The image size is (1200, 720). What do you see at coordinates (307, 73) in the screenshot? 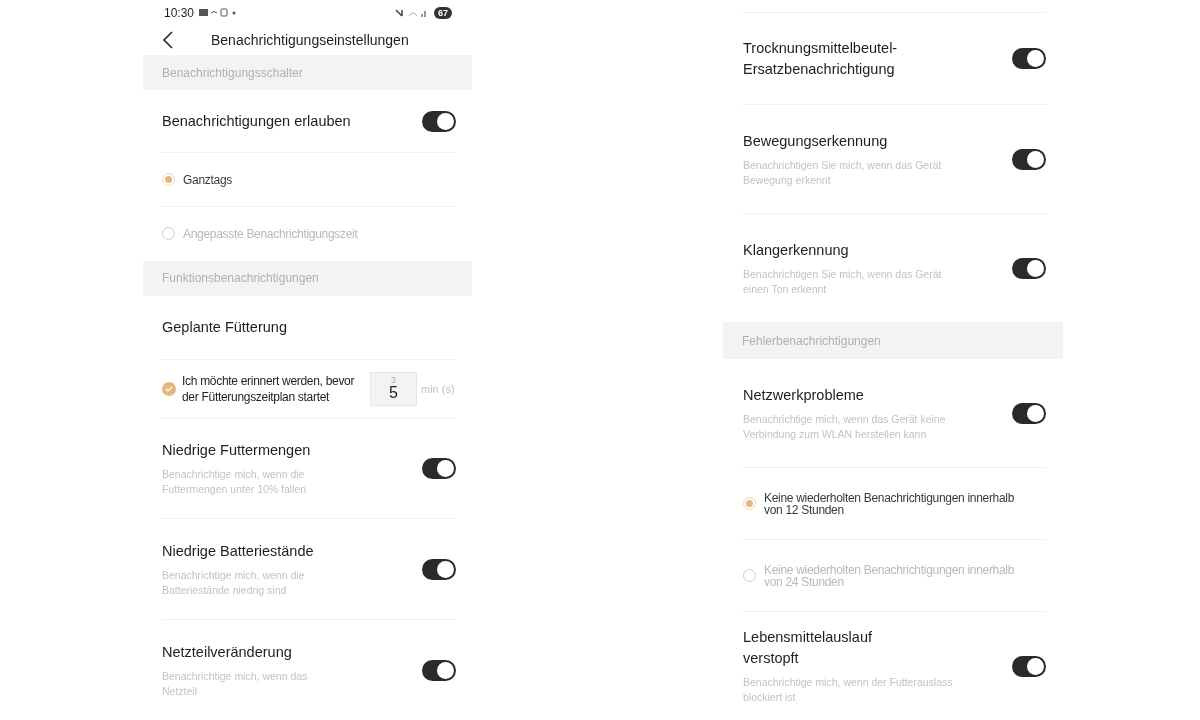
I see `section-header: Benachrichtigungsschalter` at bounding box center [307, 73].